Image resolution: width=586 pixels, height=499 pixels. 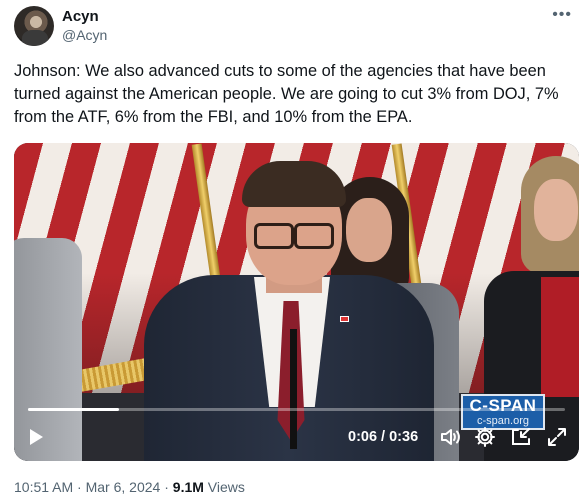 What do you see at coordinates (556, 210) in the screenshot?
I see `person-right-face` at bounding box center [556, 210].